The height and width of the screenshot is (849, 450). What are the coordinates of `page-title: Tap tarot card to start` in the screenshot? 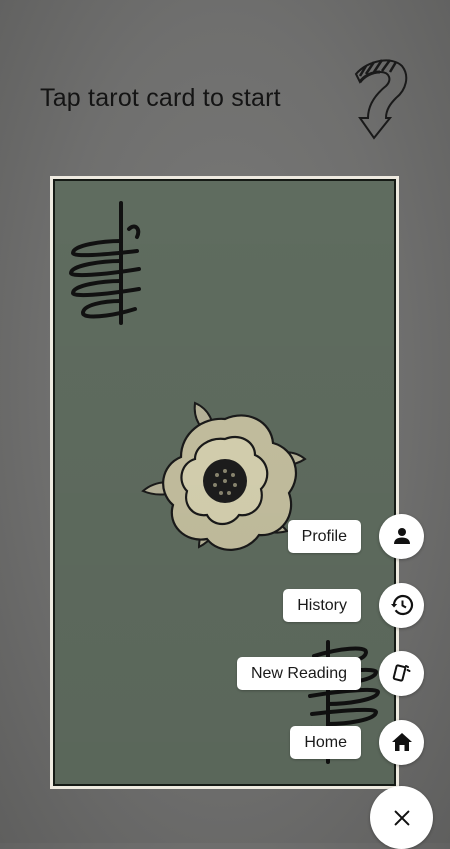 It's located at (160, 98).